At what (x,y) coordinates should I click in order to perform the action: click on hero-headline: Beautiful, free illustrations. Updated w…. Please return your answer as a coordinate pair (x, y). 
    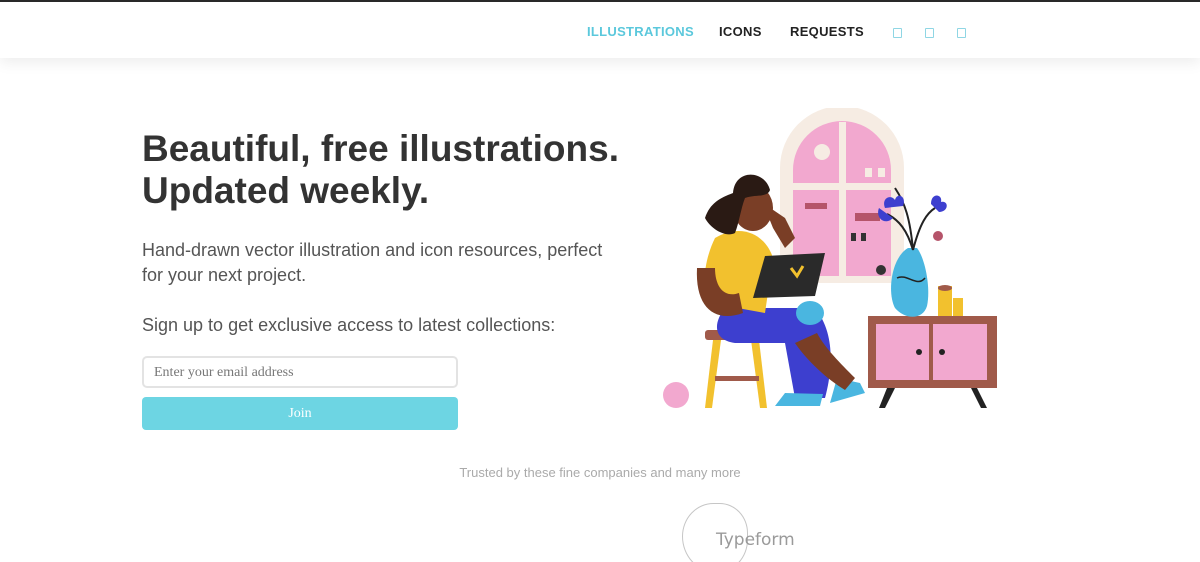
    Looking at the image, I should click on (382, 170).